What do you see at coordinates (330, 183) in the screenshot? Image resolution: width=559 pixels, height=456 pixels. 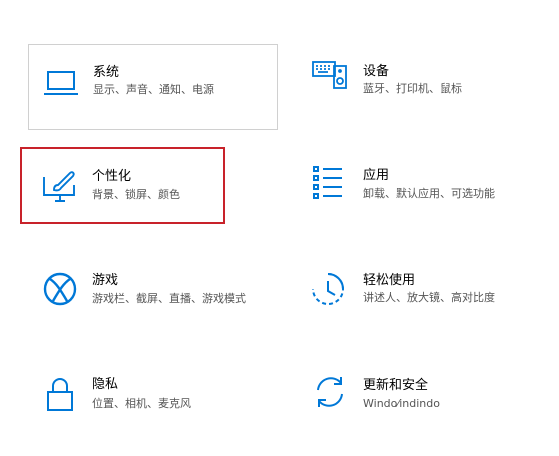 I see `apps-list-icon` at bounding box center [330, 183].